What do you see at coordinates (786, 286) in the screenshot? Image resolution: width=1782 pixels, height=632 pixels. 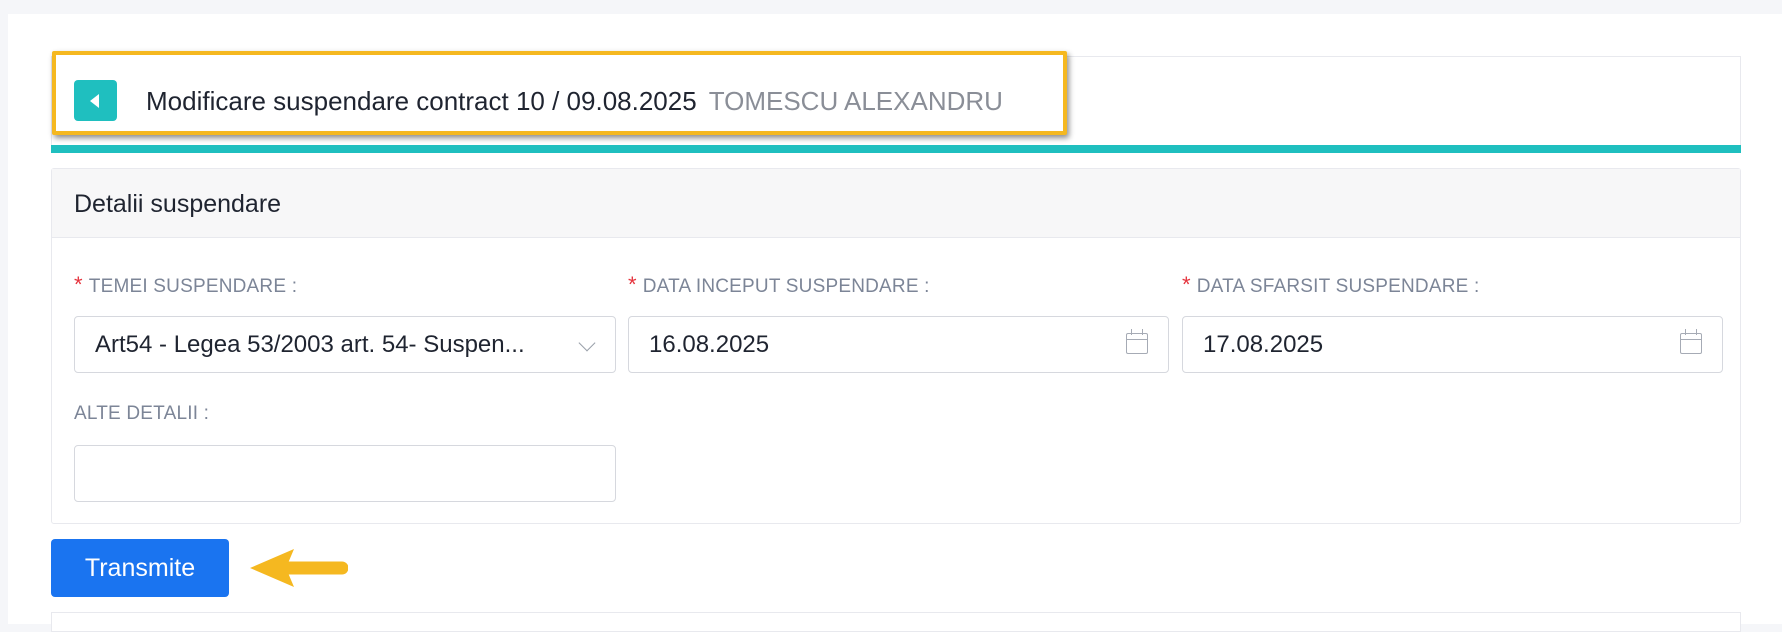 I see `data-inceput-label-text: DATA INCEPUT SUSPENDARE :` at bounding box center [786, 286].